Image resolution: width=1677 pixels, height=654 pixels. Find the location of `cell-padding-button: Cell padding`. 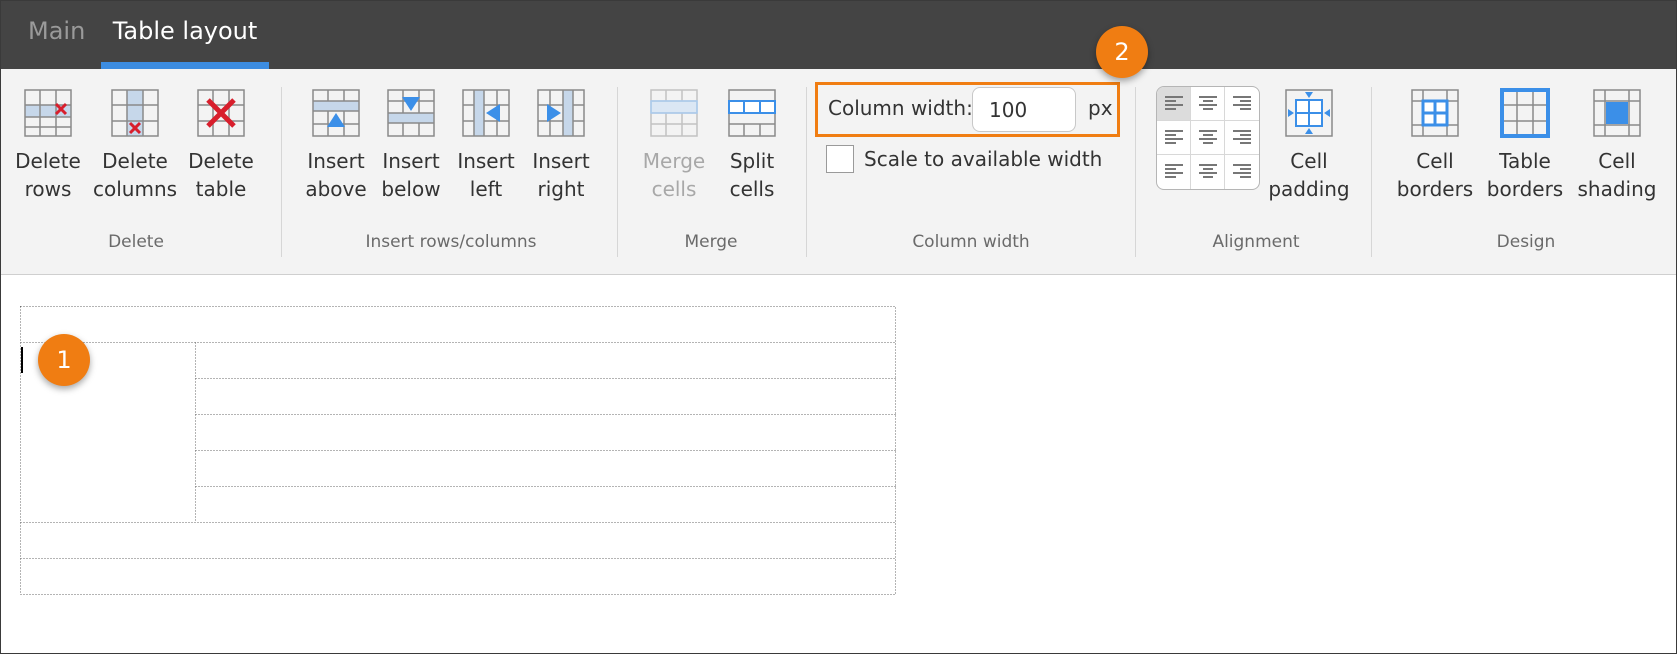

cell-padding-button: Cell padding is located at coordinates (1309, 145).